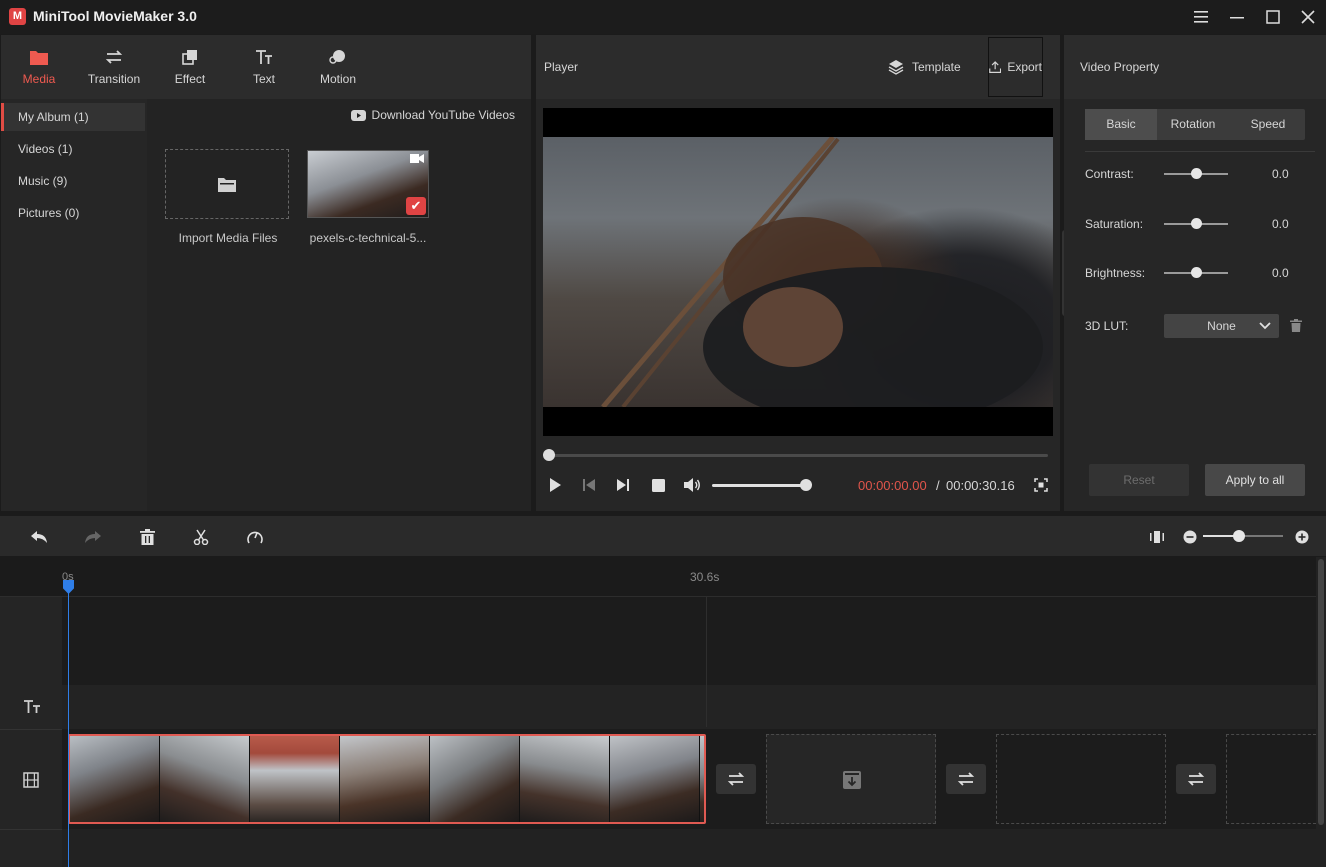 Image resolution: width=1326 pixels, height=867 pixels. What do you see at coordinates (39, 67) in the screenshot?
I see `tab-media: Media` at bounding box center [39, 67].